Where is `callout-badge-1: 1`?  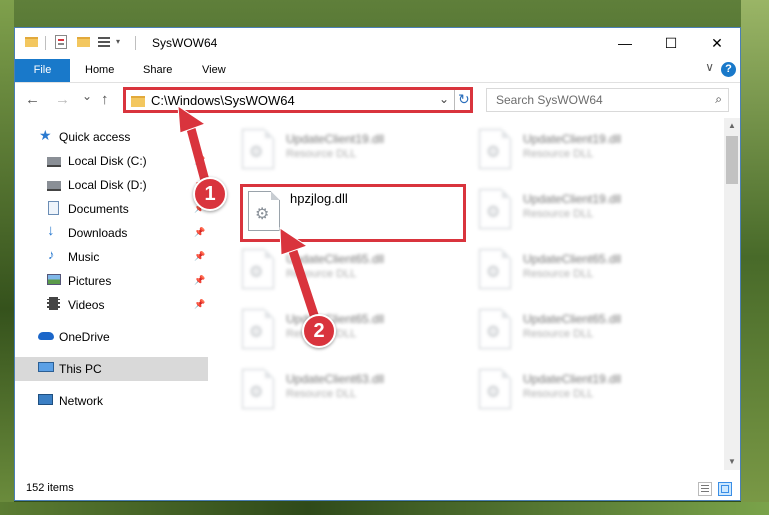
callout-badge-1: 1 is located at coordinates (210, 194).